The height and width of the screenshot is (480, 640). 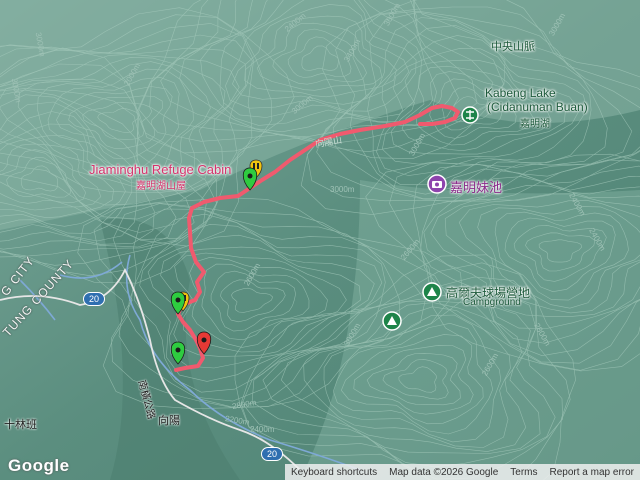 What do you see at coordinates (262, 429) in the screenshot?
I see `contour-elevation-label: 2400m` at bounding box center [262, 429].